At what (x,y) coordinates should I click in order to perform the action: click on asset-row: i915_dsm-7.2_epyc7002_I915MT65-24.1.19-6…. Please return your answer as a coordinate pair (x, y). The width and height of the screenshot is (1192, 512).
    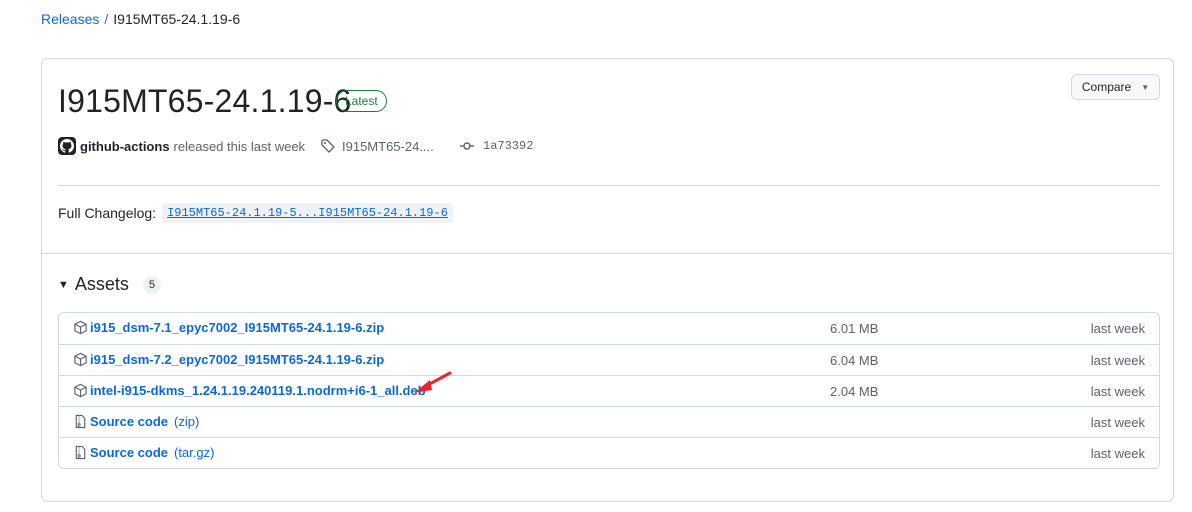
    Looking at the image, I should click on (609, 359).